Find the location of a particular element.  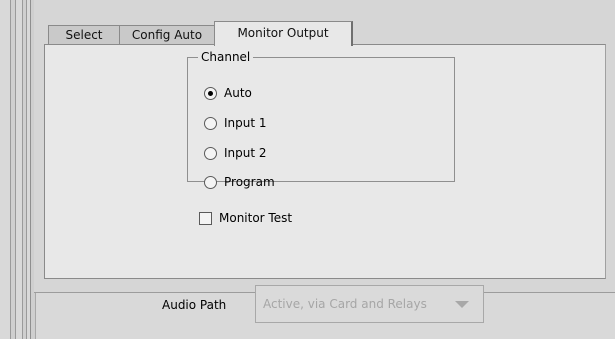

radio-selected-icon is located at coordinates (210, 93).